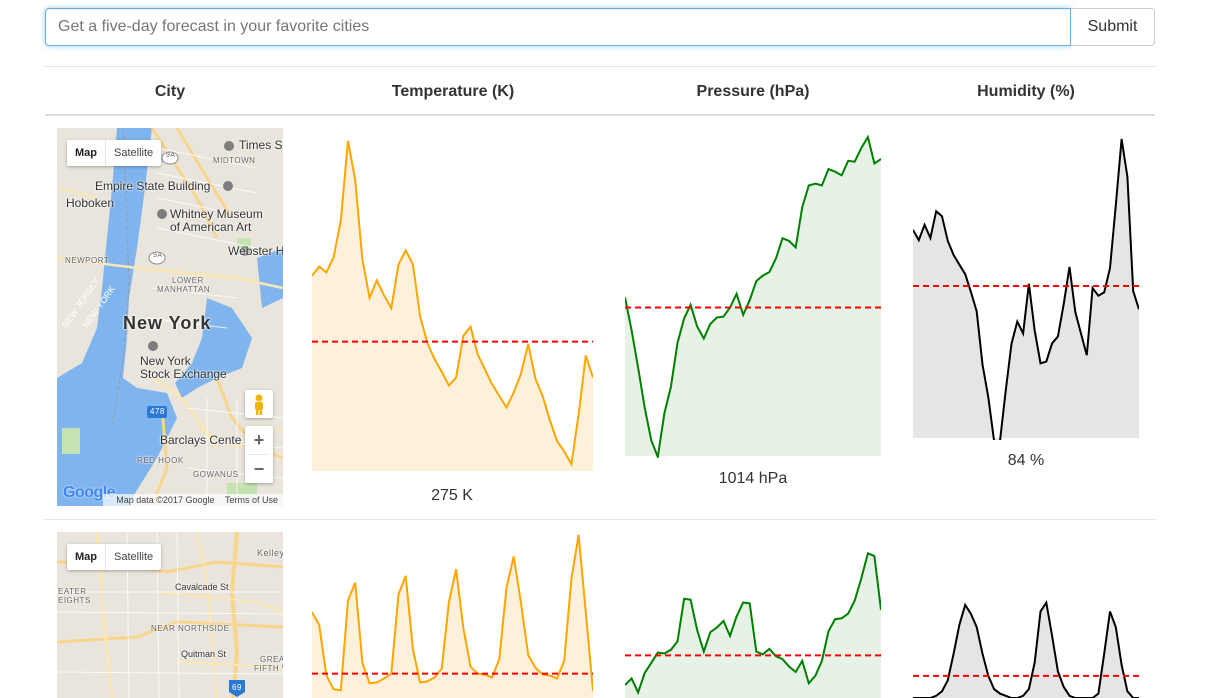 The height and width of the screenshot is (698, 1220). I want to click on map-data-attribution: Map data ©2017 Google, so click(165, 500).